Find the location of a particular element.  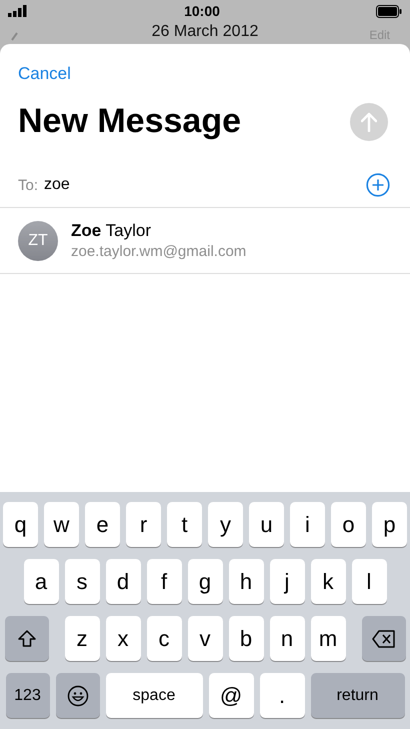

key: p is located at coordinates (389, 524).